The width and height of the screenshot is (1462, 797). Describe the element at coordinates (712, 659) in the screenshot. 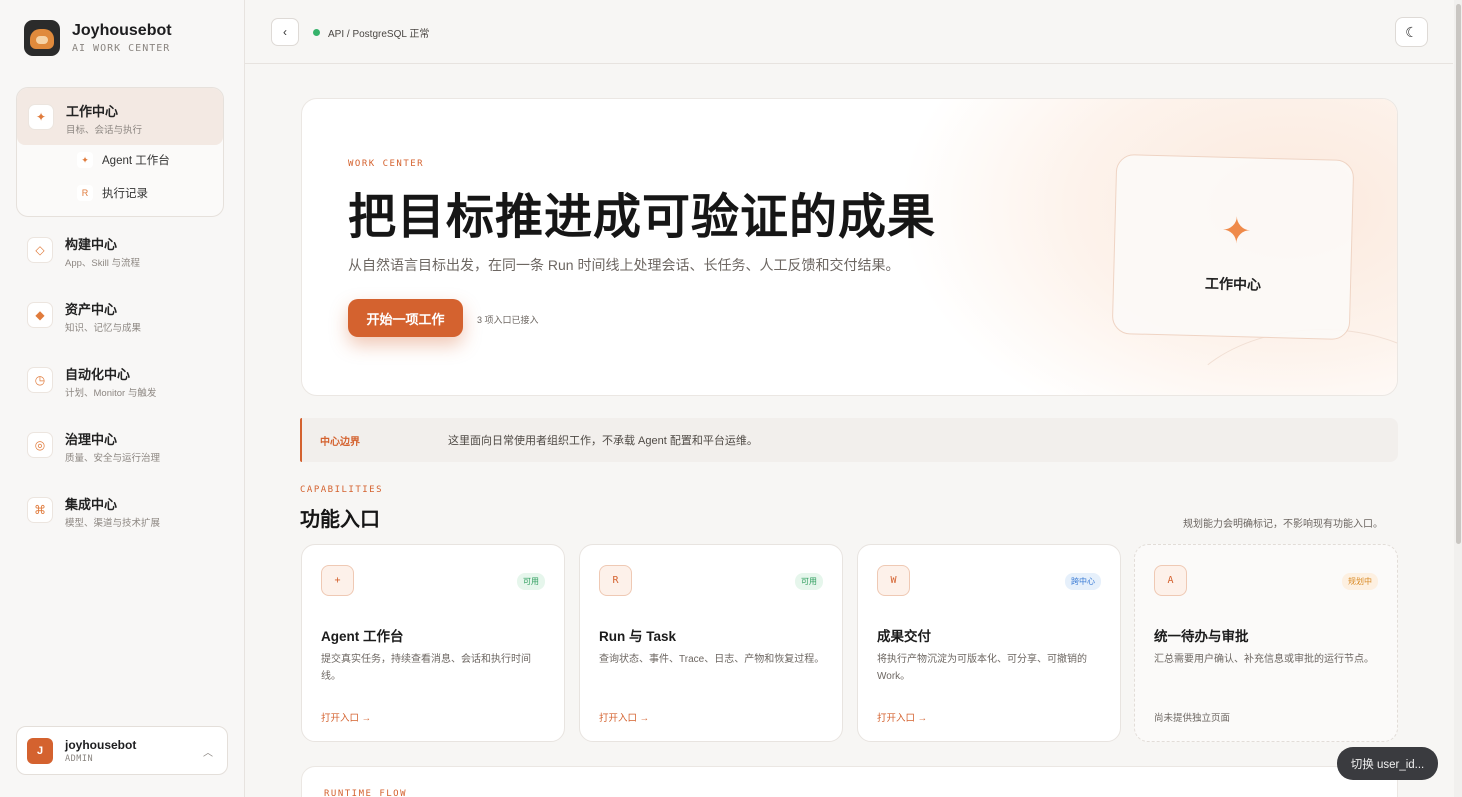

I see `card-description: 查询状态、事件、Trace、日志、产物和恢复过程。` at that location.